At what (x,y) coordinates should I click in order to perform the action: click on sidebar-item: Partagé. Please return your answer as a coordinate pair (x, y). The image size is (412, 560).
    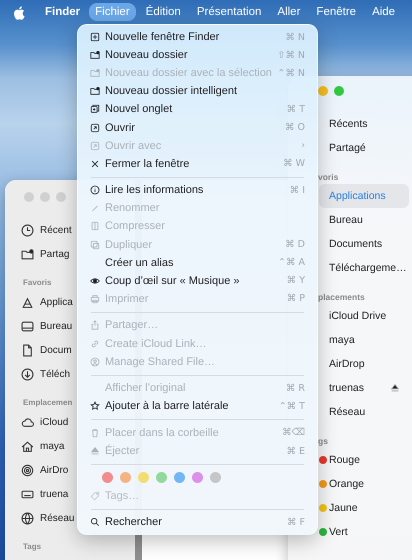
    Looking at the image, I should click on (364, 148).